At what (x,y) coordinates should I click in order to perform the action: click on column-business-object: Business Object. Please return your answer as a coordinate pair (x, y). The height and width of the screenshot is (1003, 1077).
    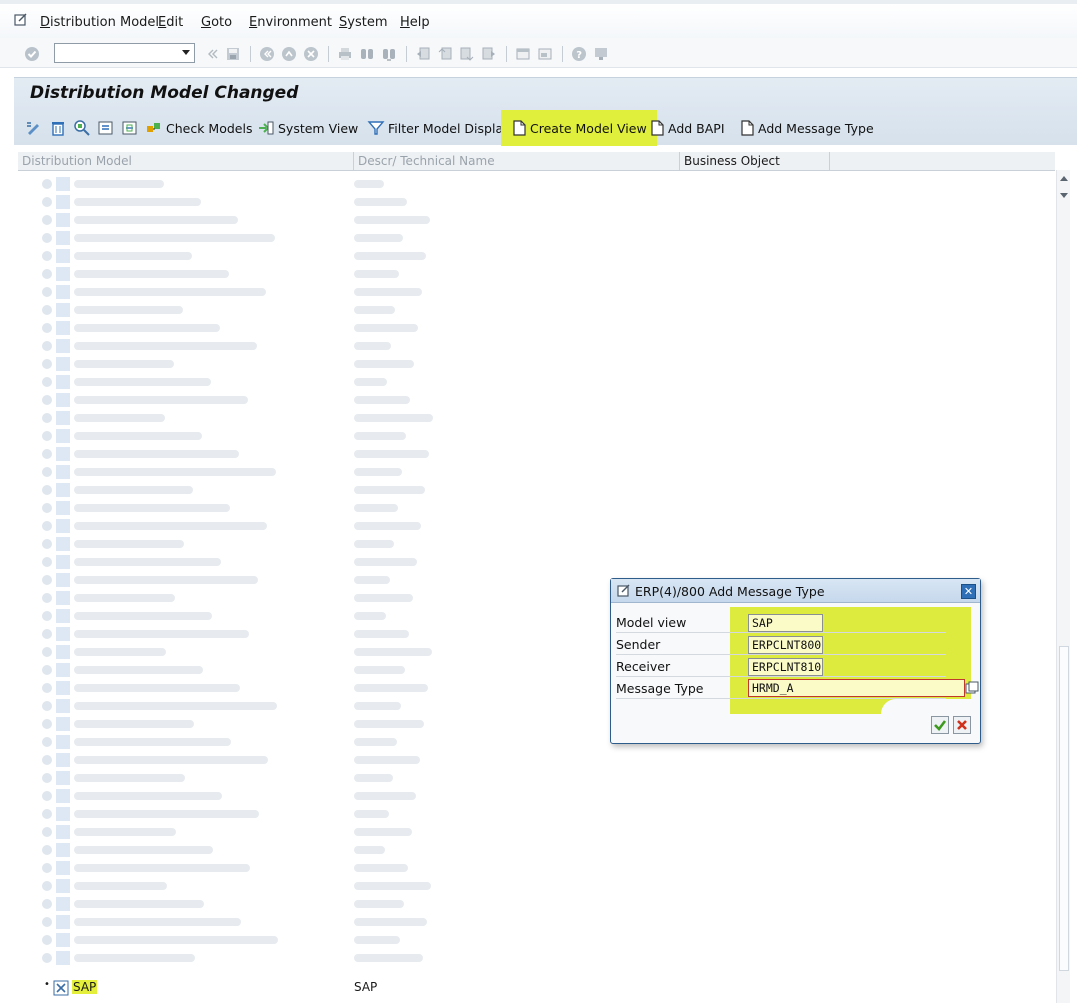
    Looking at the image, I should click on (755, 161).